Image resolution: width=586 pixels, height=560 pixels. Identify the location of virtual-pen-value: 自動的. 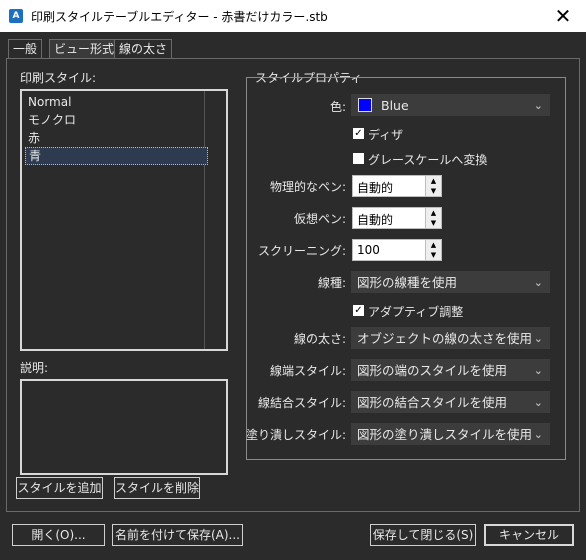
(375, 220).